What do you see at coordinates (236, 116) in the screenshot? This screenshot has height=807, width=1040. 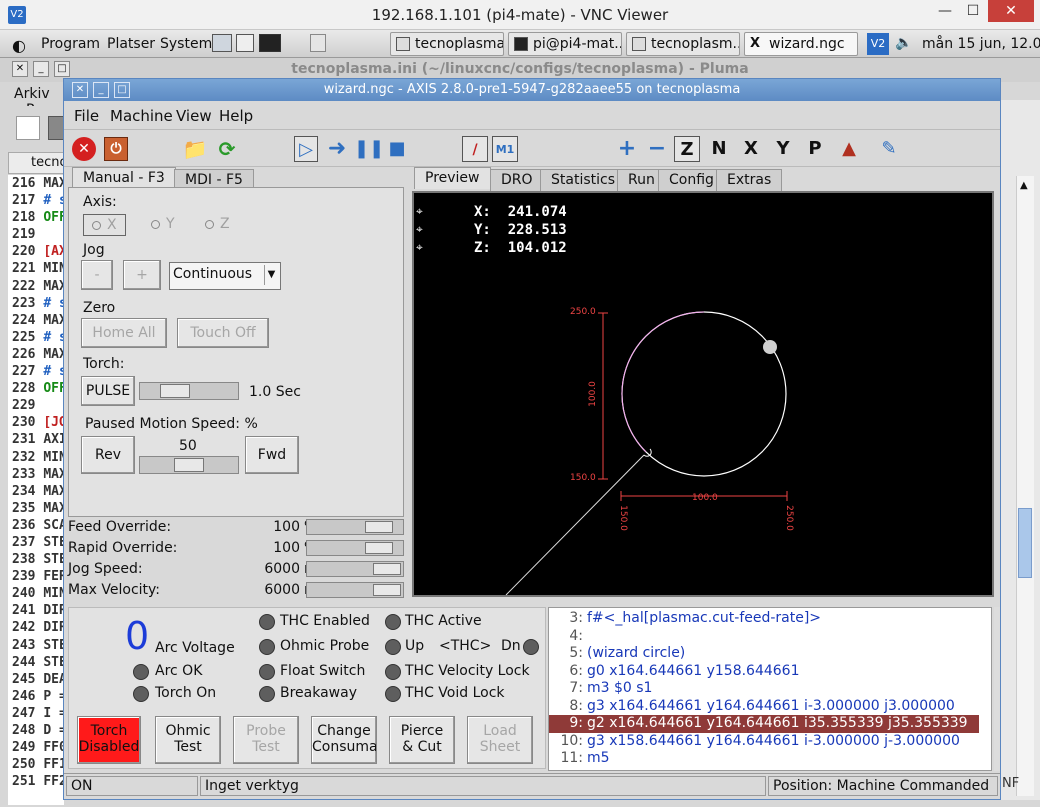 I see `menu-help: Help` at bounding box center [236, 116].